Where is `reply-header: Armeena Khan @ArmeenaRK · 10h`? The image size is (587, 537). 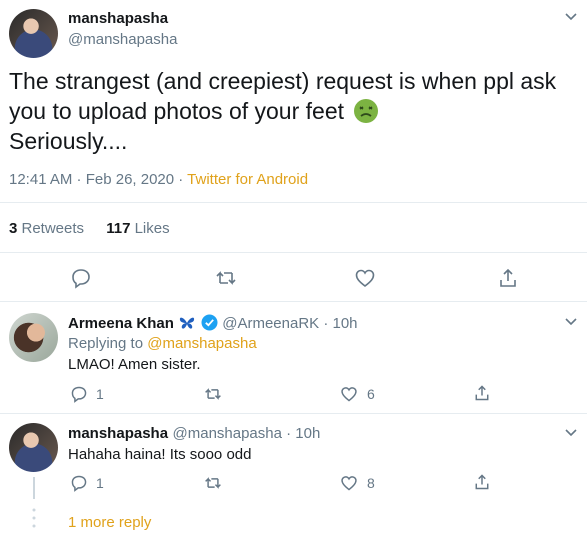
reply-header: Armeena Khan @ArmeenaRK · 10h is located at coordinates (213, 323).